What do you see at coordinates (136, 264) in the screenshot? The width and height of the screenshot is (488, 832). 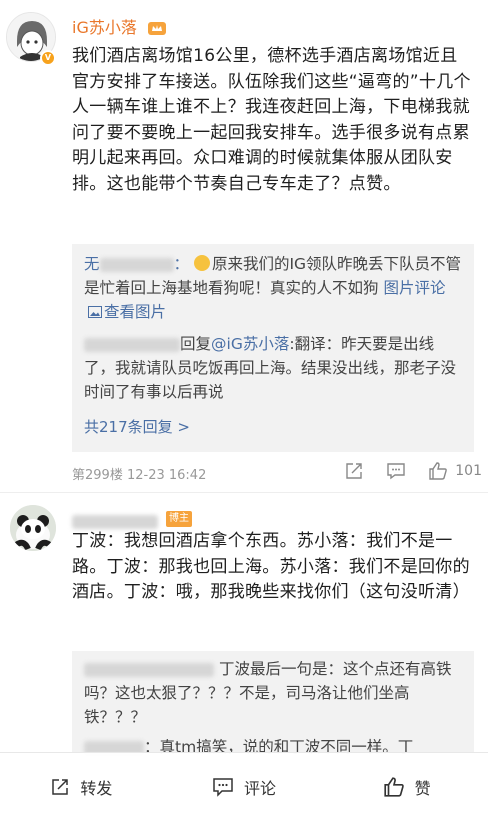 I see `reply-username: 无：` at bounding box center [136, 264].